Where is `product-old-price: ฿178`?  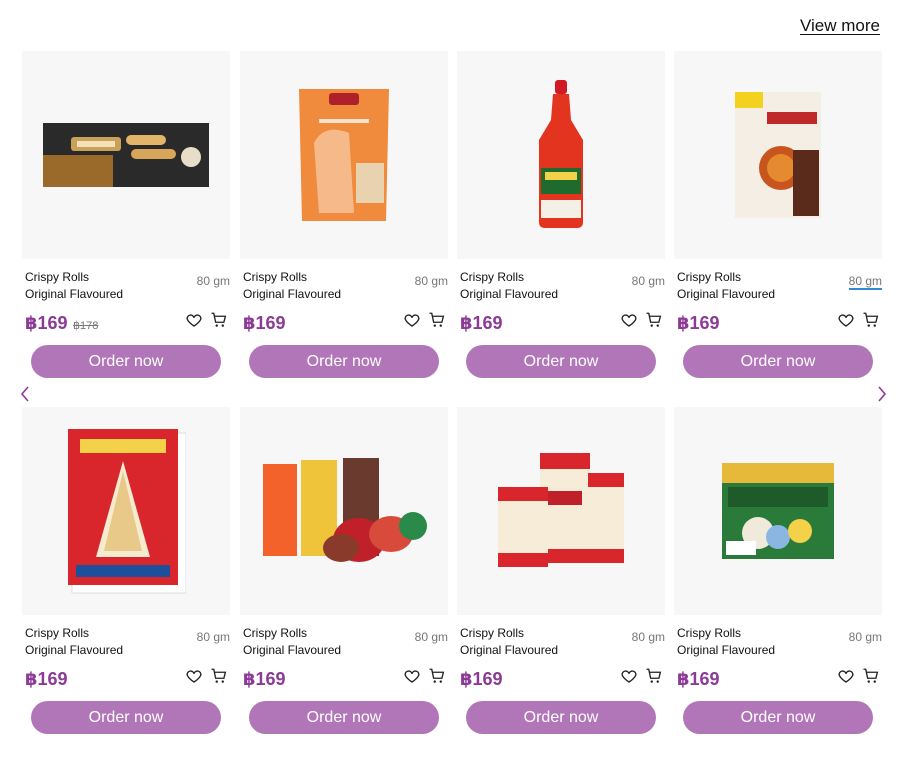 product-old-price: ฿178 is located at coordinates (86, 326).